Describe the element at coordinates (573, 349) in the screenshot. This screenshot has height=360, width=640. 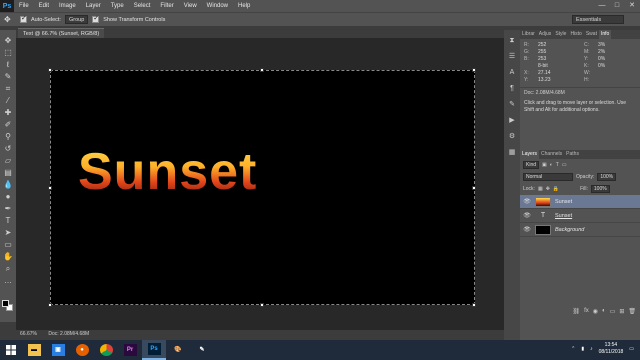
I see `tray-up-arrow-icon: ⌃` at that location.